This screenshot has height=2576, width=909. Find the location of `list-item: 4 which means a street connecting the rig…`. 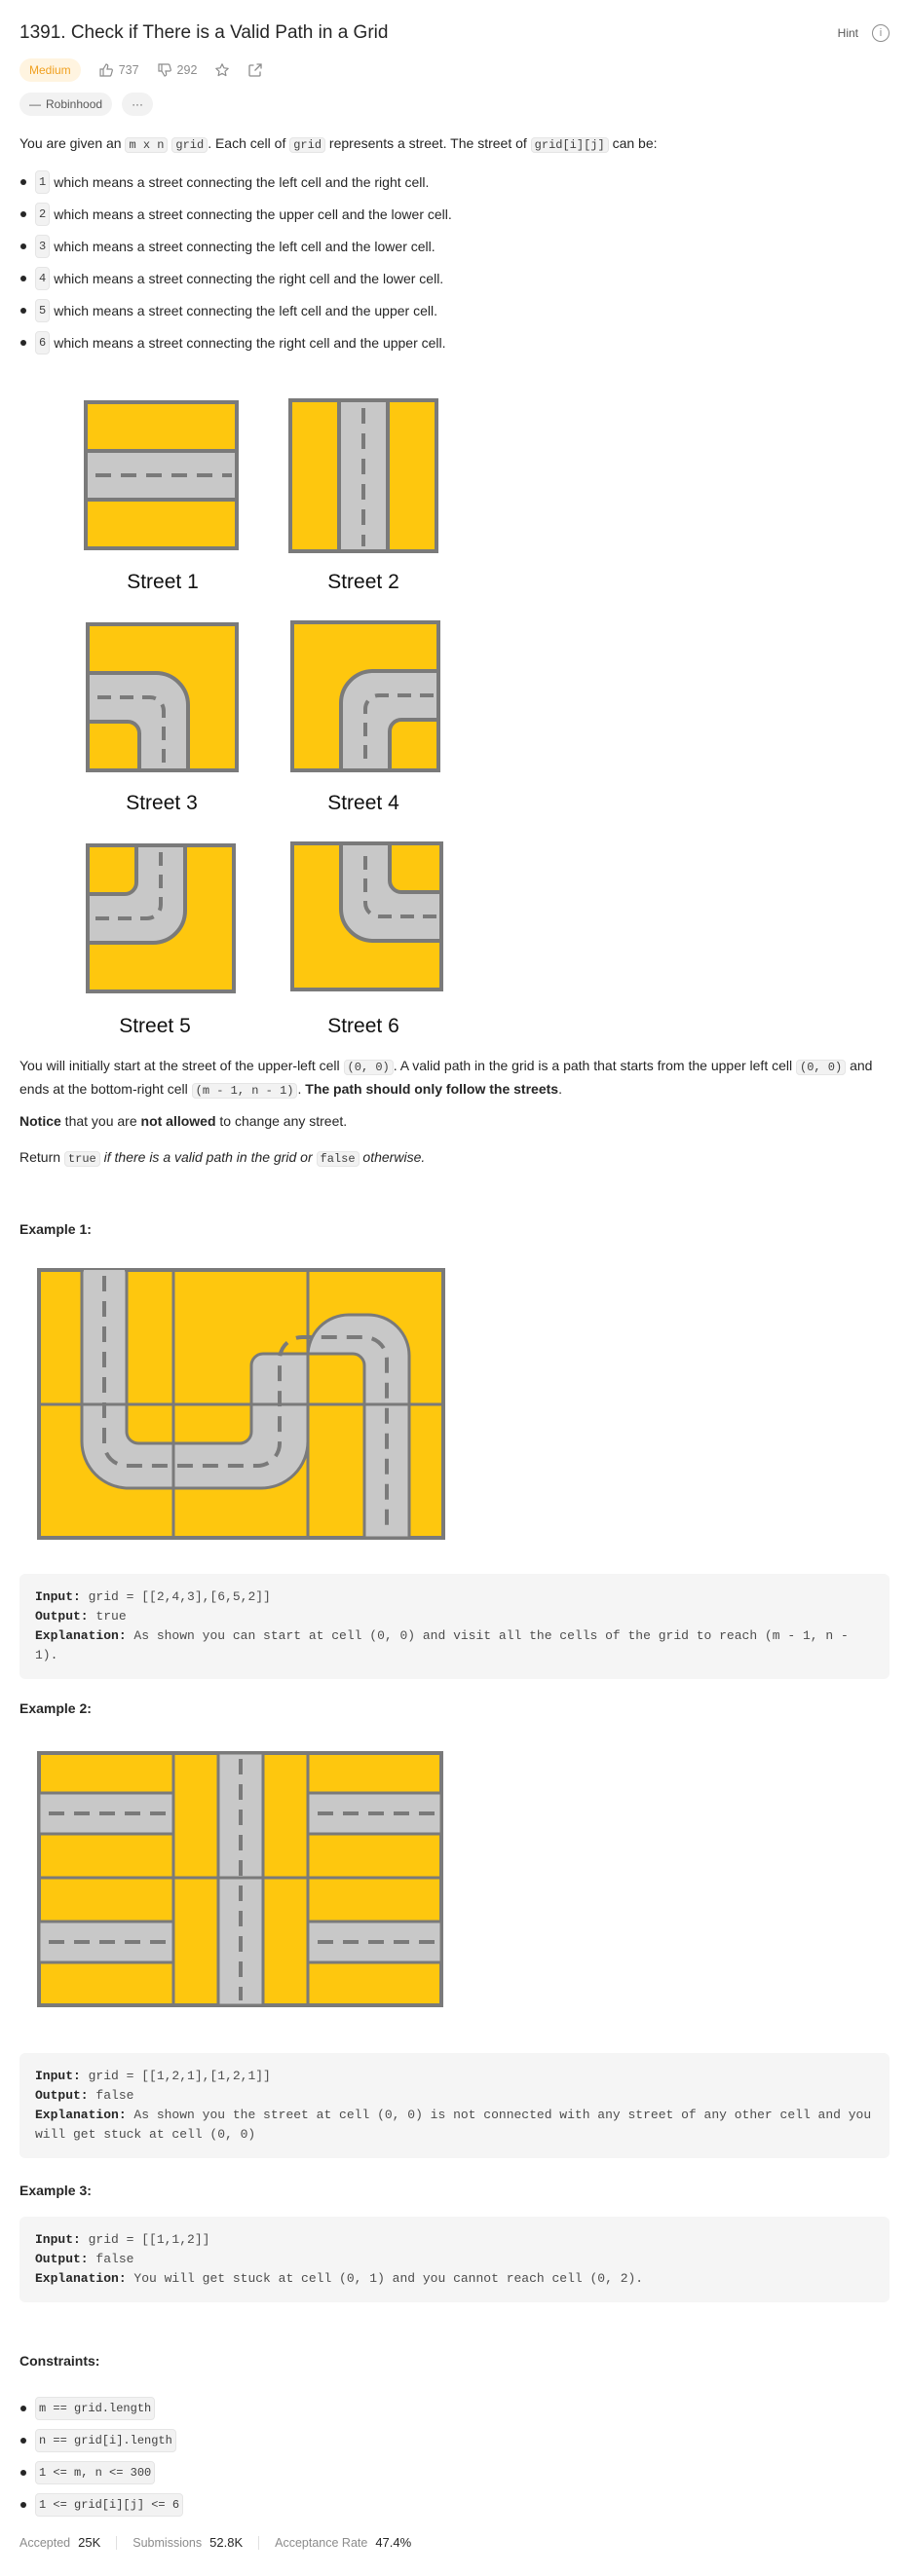

list-item: 4 which means a street connecting the rig… is located at coordinates (236, 278).